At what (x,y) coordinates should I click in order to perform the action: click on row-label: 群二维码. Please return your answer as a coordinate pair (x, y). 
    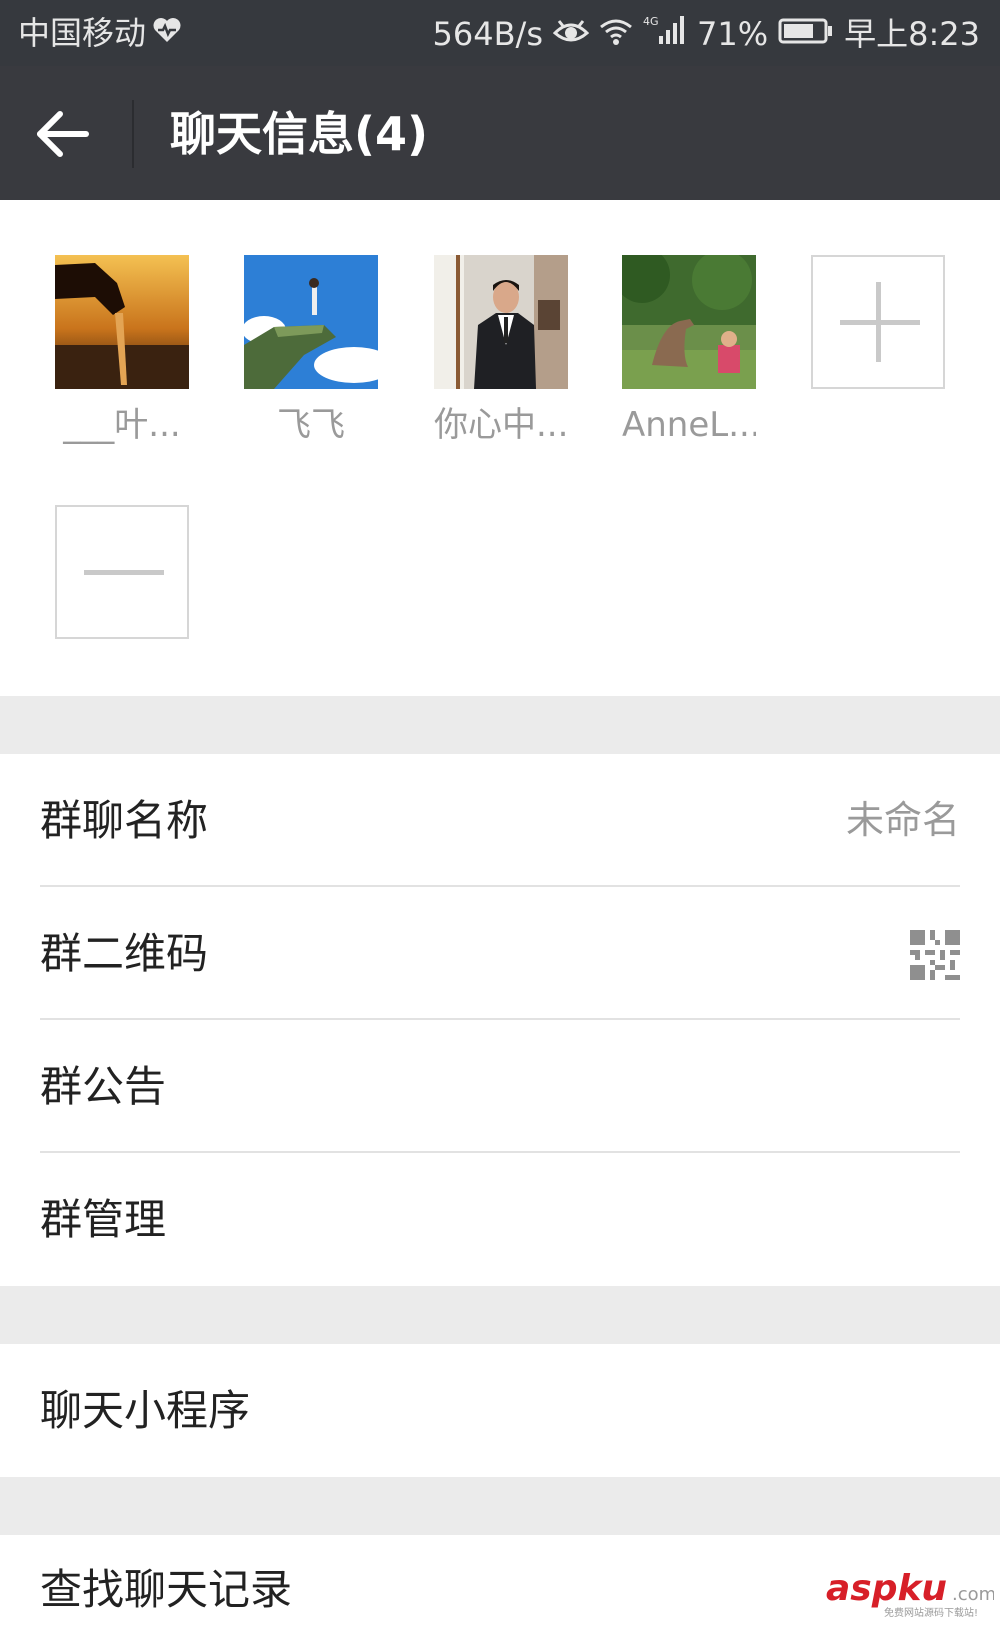
    Looking at the image, I should click on (124, 953).